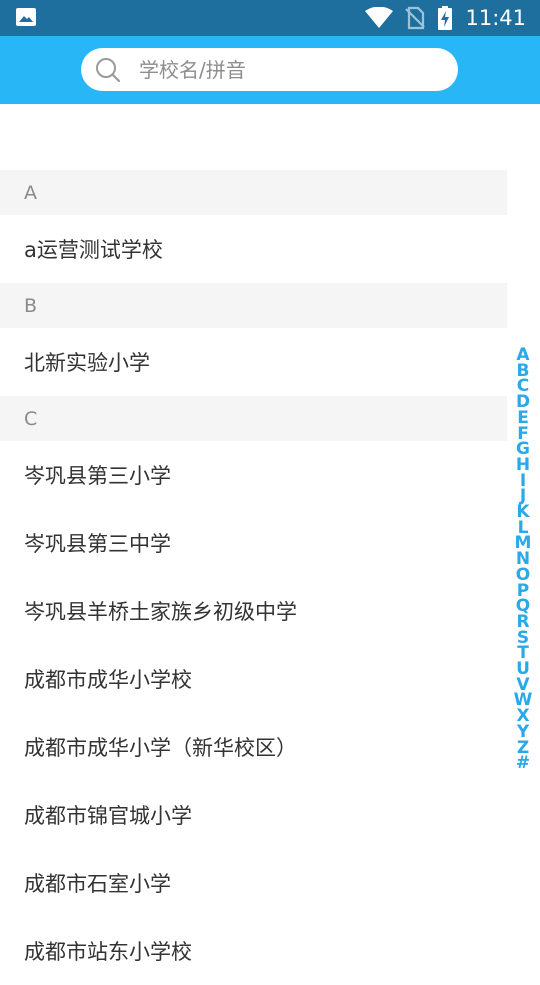 This screenshot has height=985, width=540. Describe the element at coordinates (108, 816) in the screenshot. I see `school-name: 成都市锦官城小学` at that location.